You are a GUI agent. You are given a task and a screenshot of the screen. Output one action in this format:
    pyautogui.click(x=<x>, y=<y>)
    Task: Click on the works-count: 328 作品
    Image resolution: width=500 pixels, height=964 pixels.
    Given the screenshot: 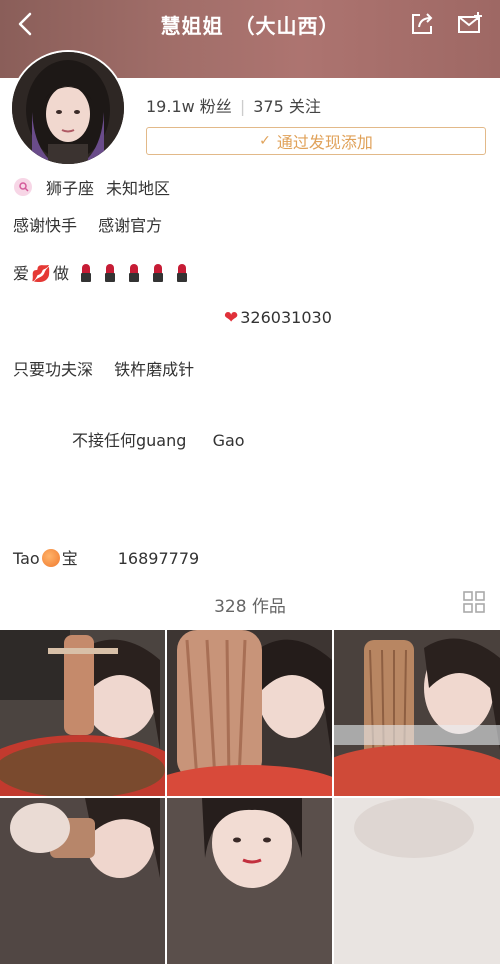 What is the action you would take?
    pyautogui.click(x=250, y=604)
    